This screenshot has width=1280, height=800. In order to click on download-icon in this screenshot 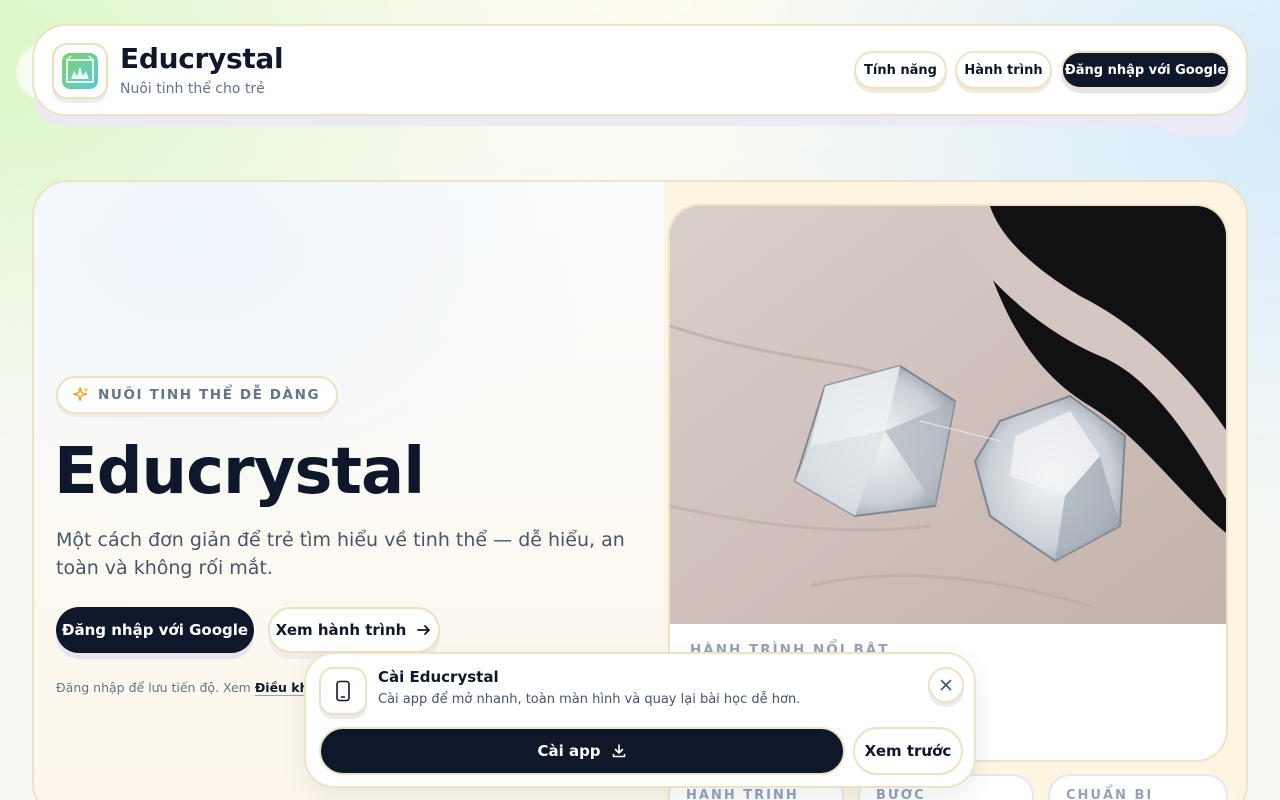, I will do `click(618, 751)`.